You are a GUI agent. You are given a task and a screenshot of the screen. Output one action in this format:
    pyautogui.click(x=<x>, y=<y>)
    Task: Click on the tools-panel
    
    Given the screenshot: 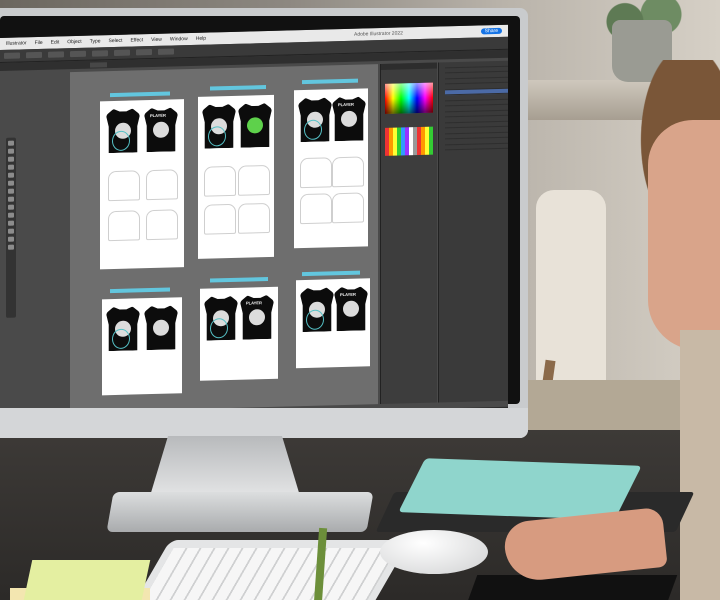 What is the action you would take?
    pyautogui.click(x=11, y=227)
    